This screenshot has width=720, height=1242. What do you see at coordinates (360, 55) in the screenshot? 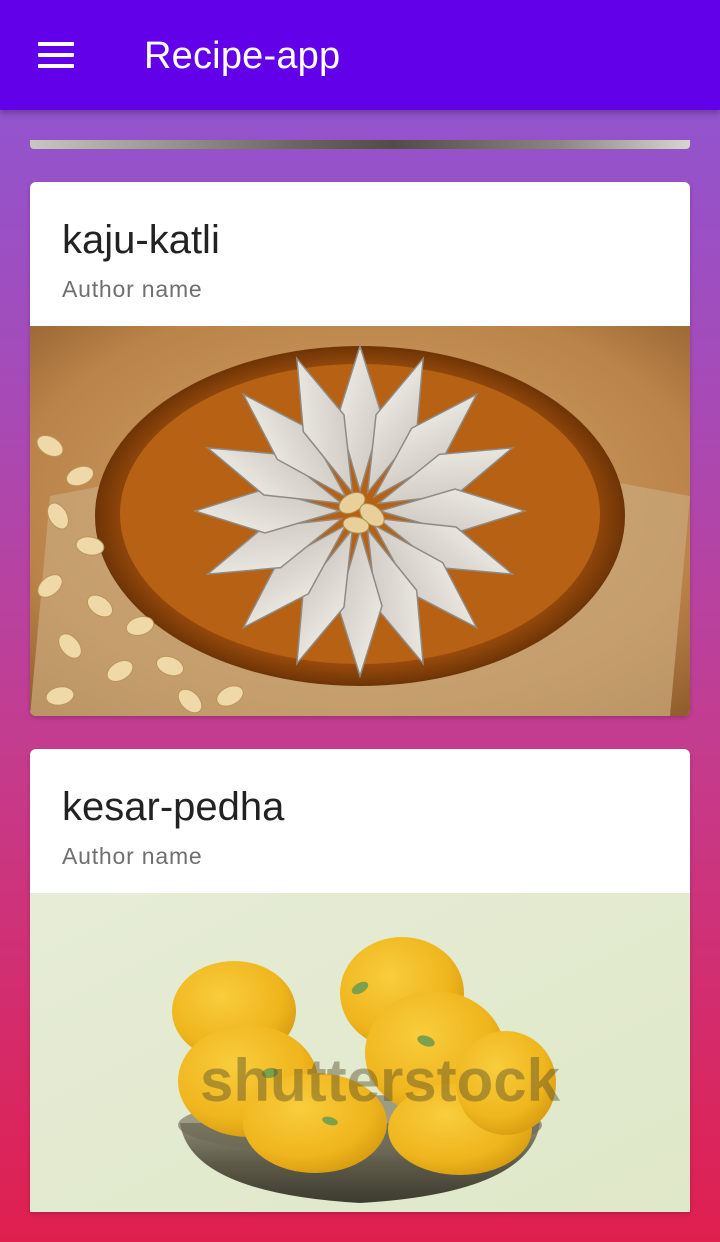
I see `app-bar: Recipe-app` at bounding box center [360, 55].